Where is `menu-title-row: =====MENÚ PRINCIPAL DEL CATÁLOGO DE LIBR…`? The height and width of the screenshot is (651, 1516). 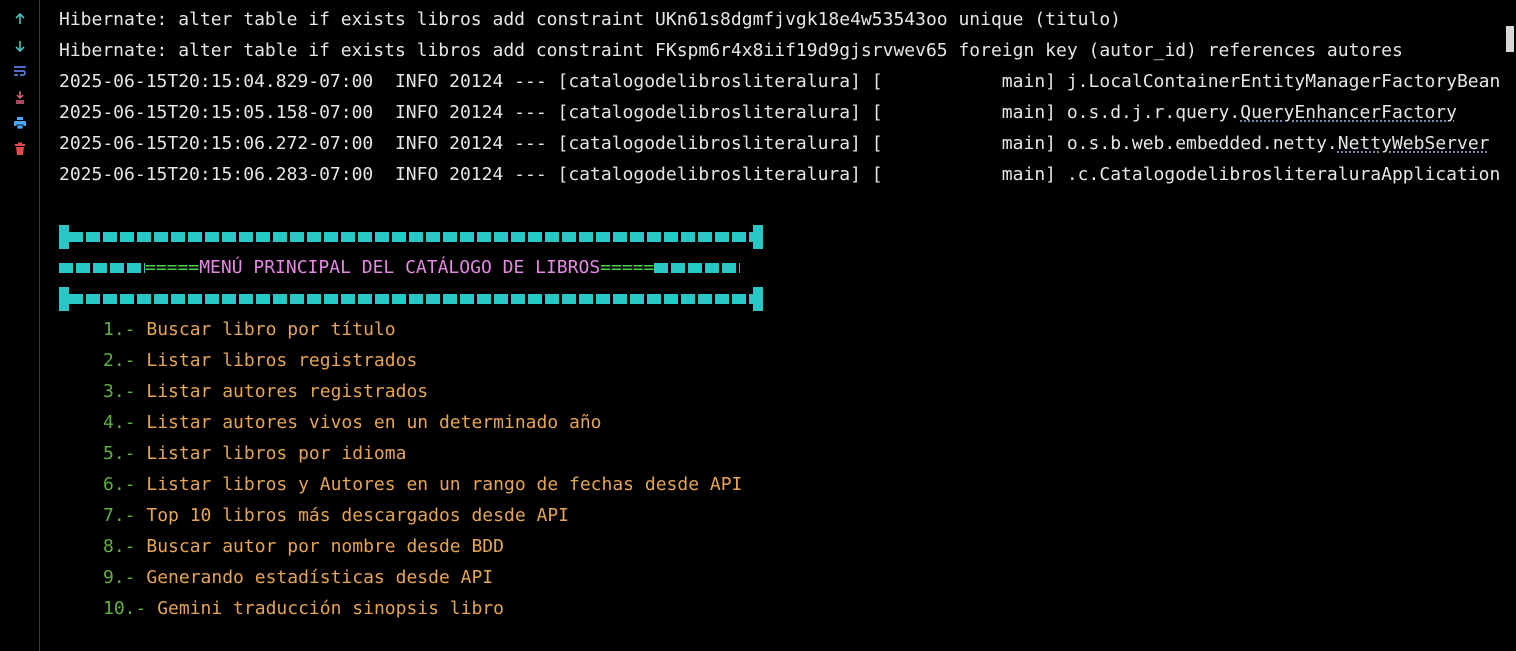 menu-title-row: =====MENÚ PRINCIPAL DEL CATÁLOGO DE LIBR… is located at coordinates (787, 267).